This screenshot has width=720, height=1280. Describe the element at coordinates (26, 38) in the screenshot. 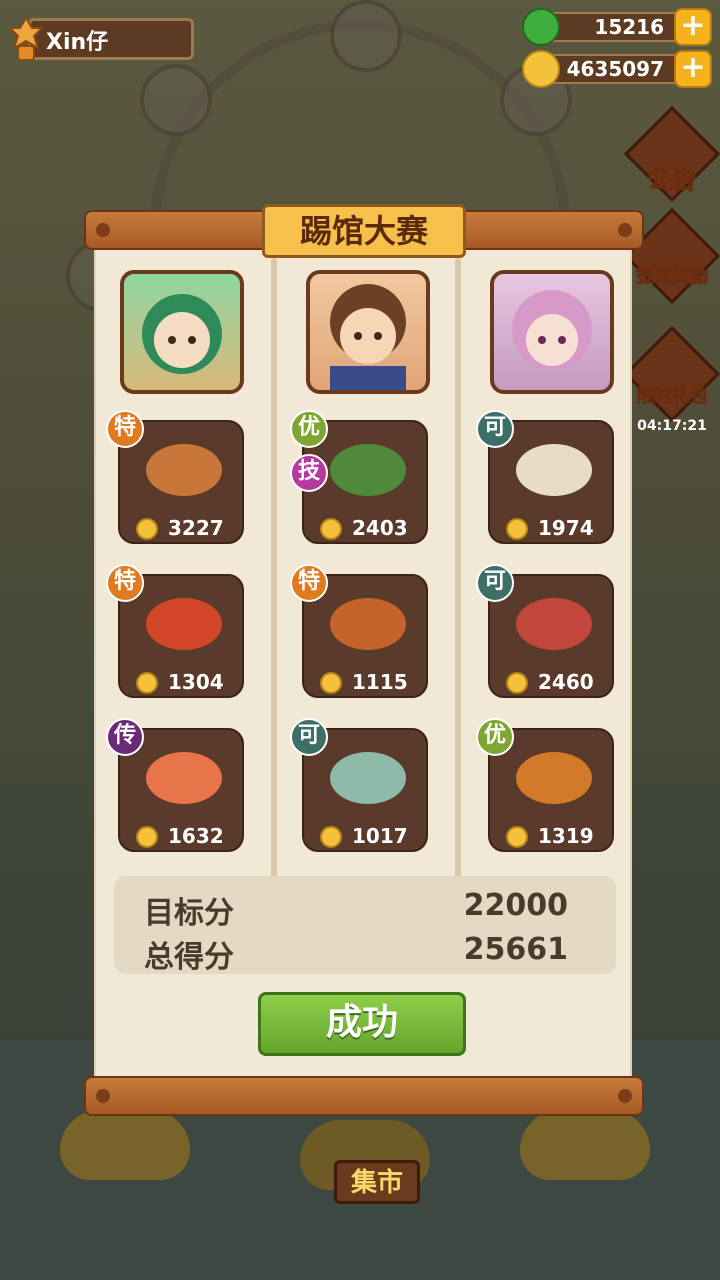

I see `player-avatar-icon` at that location.